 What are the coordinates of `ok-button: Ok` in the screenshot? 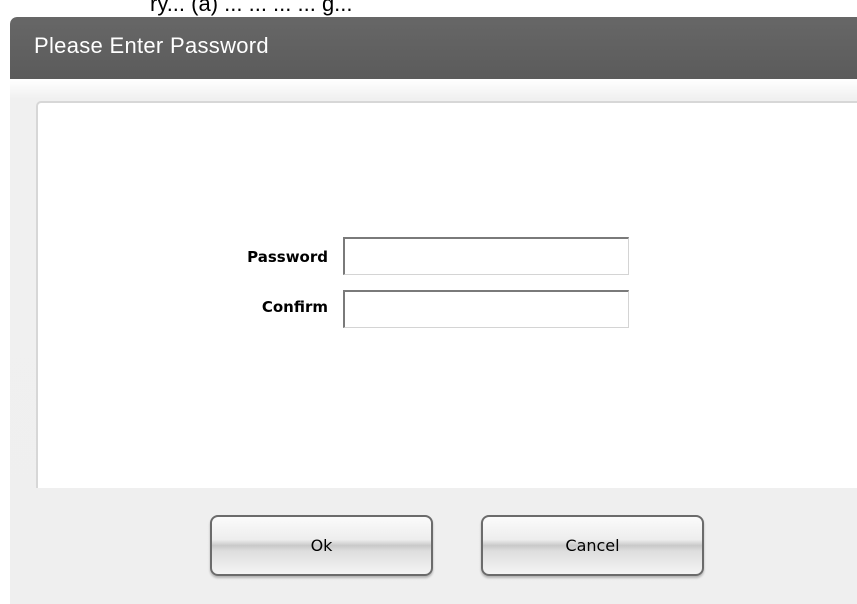 It's located at (321, 545).